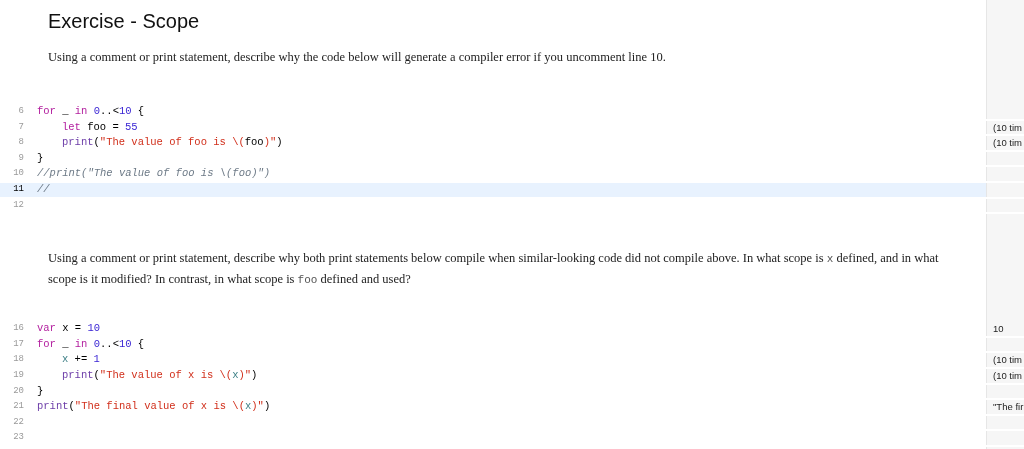 The height and width of the screenshot is (449, 1024). I want to click on line-number: 10, so click(18, 174).